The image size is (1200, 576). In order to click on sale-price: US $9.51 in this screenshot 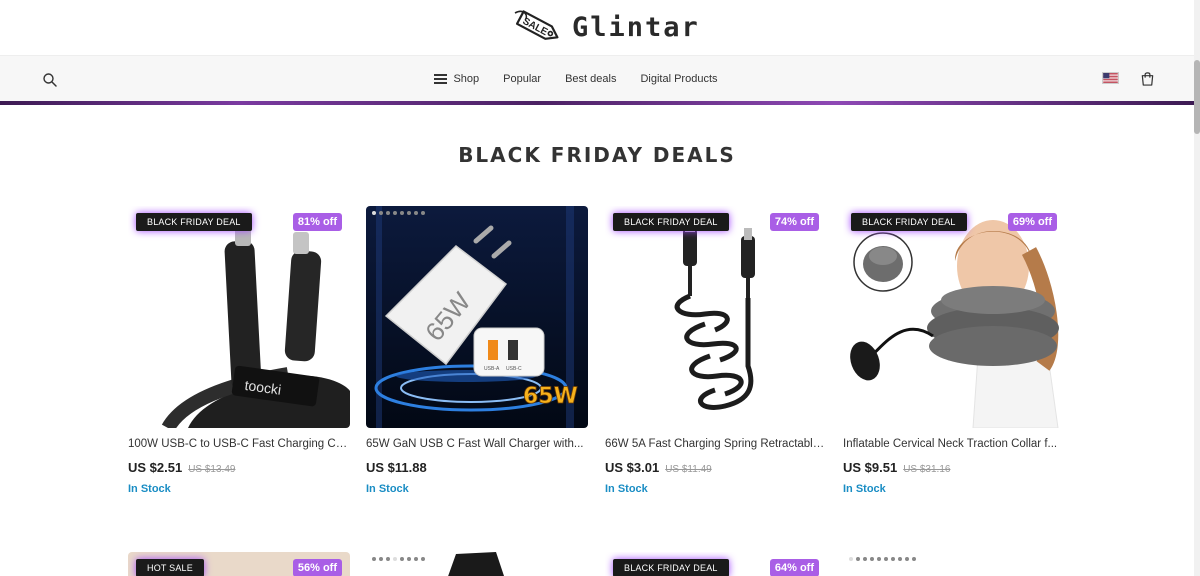, I will do `click(870, 467)`.